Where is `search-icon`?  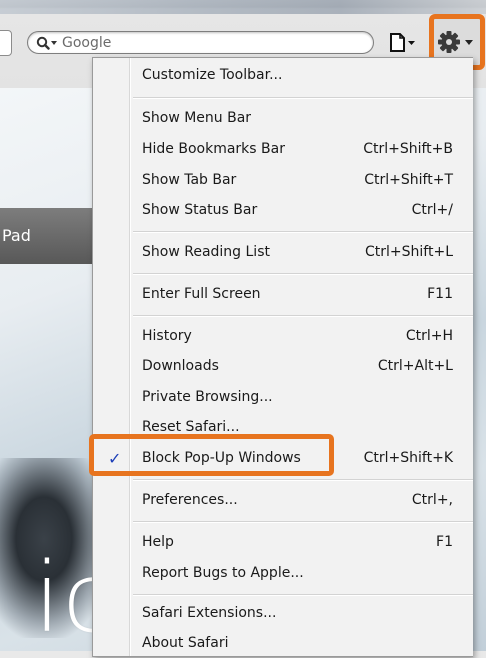 search-icon is located at coordinates (47, 43).